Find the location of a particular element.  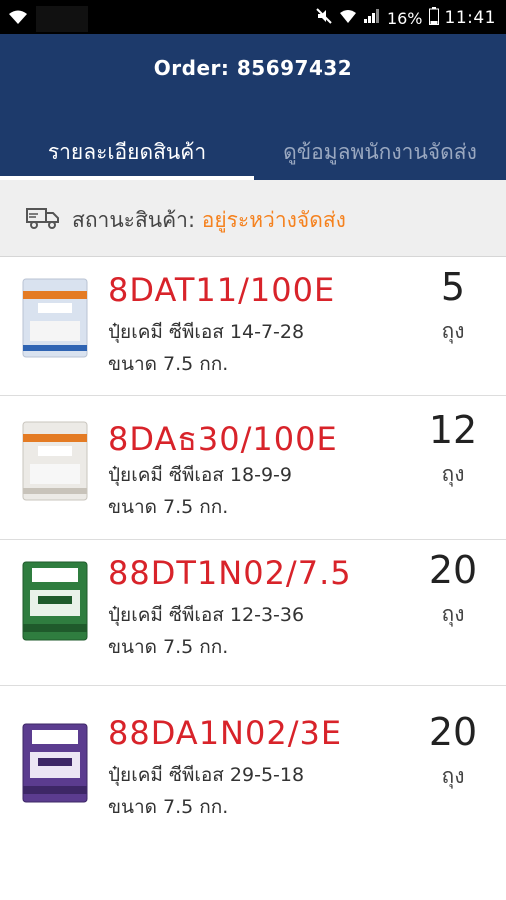

tab-product-details: รายละเอียดสินค้า is located at coordinates (127, 152).